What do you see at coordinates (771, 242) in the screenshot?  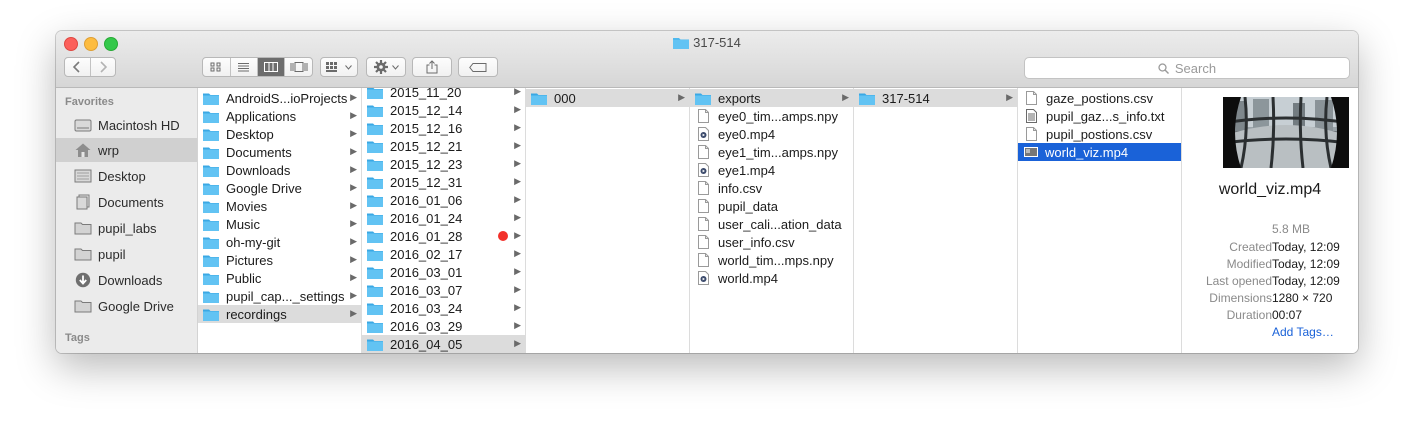 I see `column-item-user-info-csv: user_info.csv` at bounding box center [771, 242].